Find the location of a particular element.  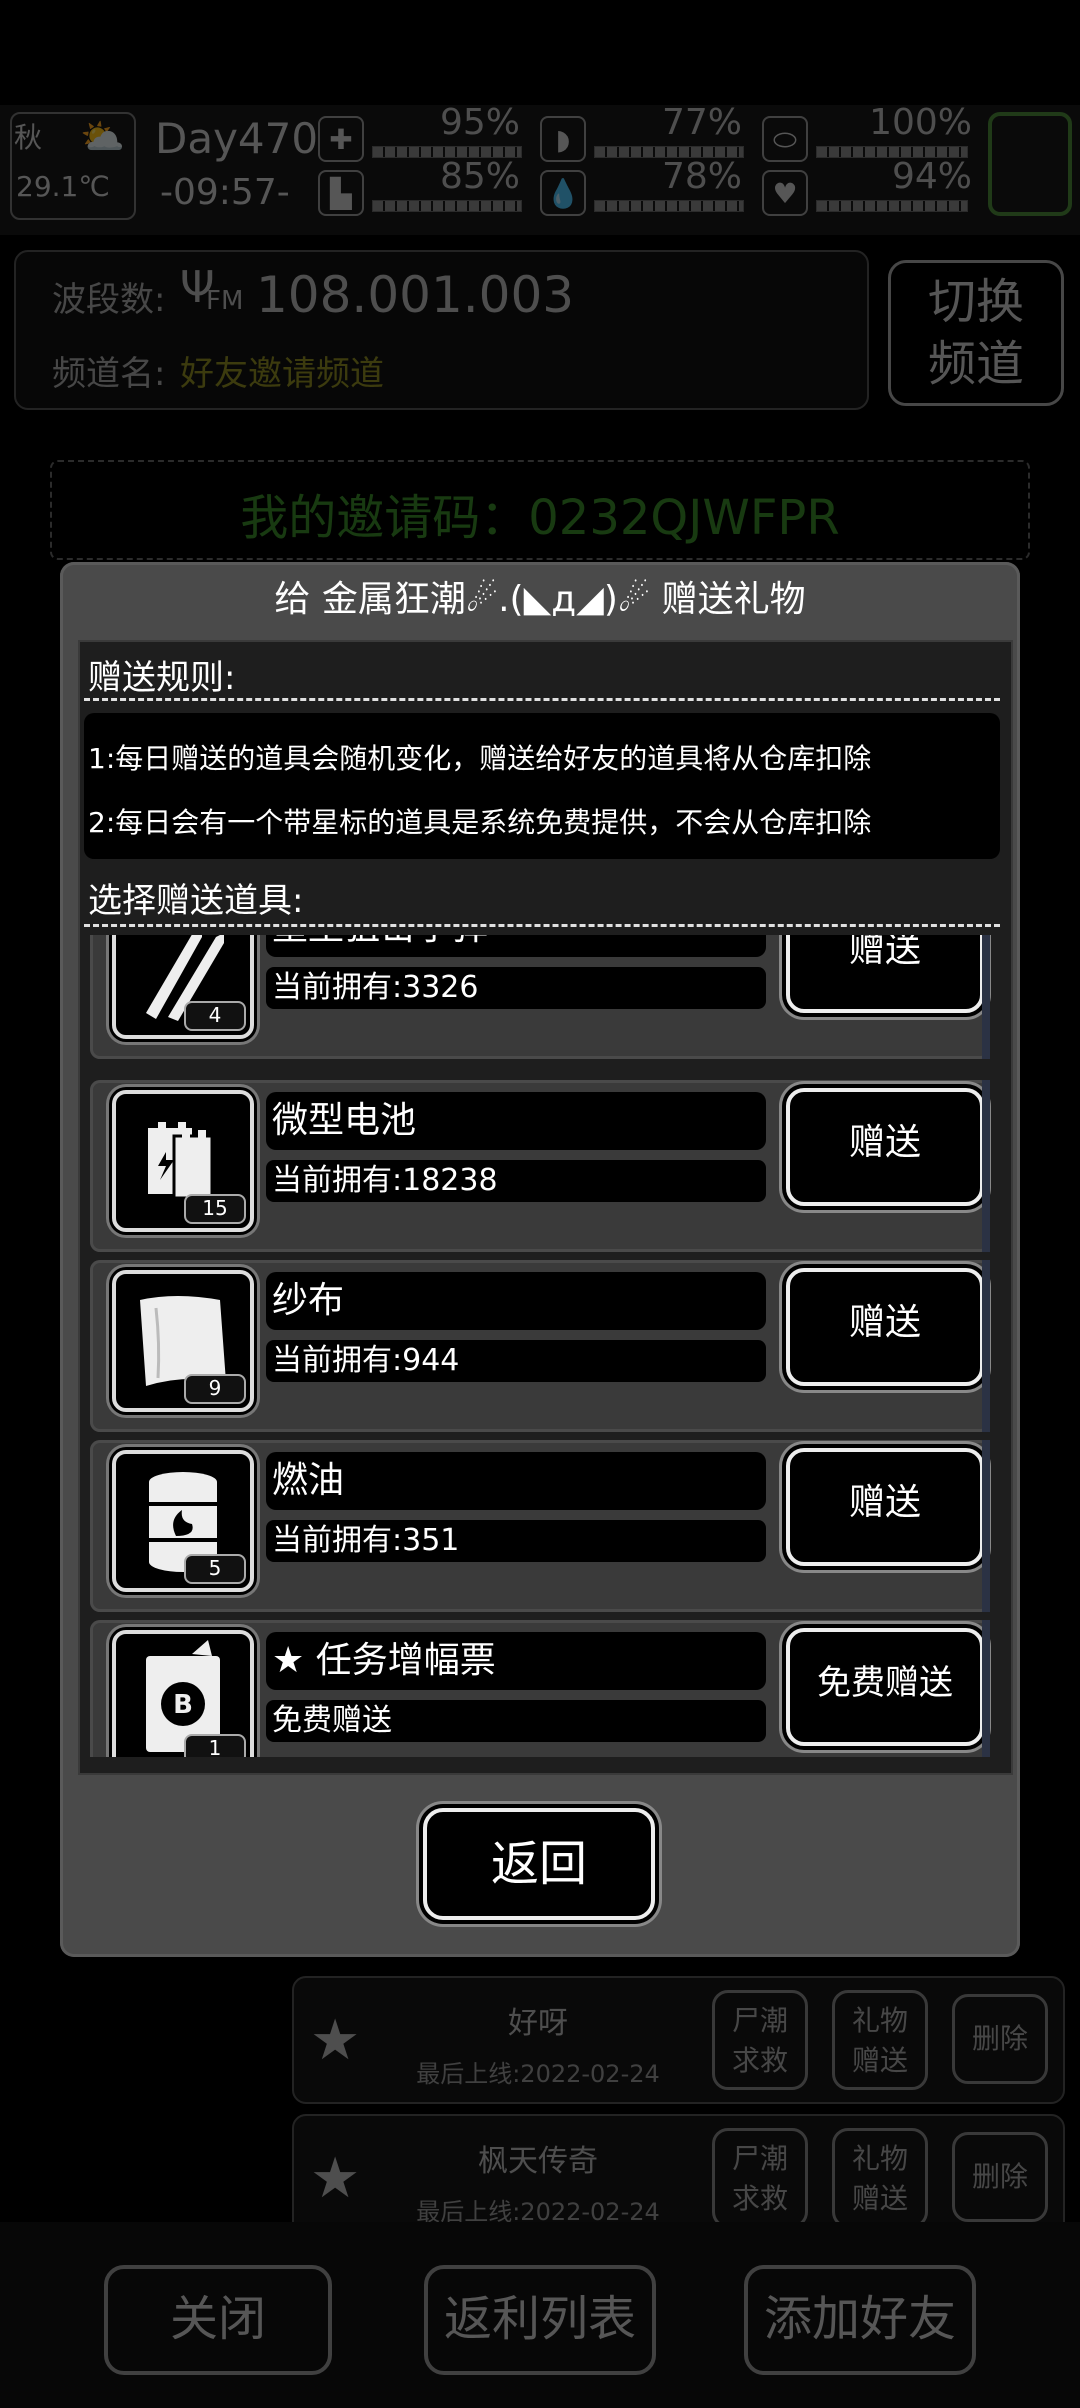

item-name: ★ 任务增幅票 is located at coordinates (516, 1661).